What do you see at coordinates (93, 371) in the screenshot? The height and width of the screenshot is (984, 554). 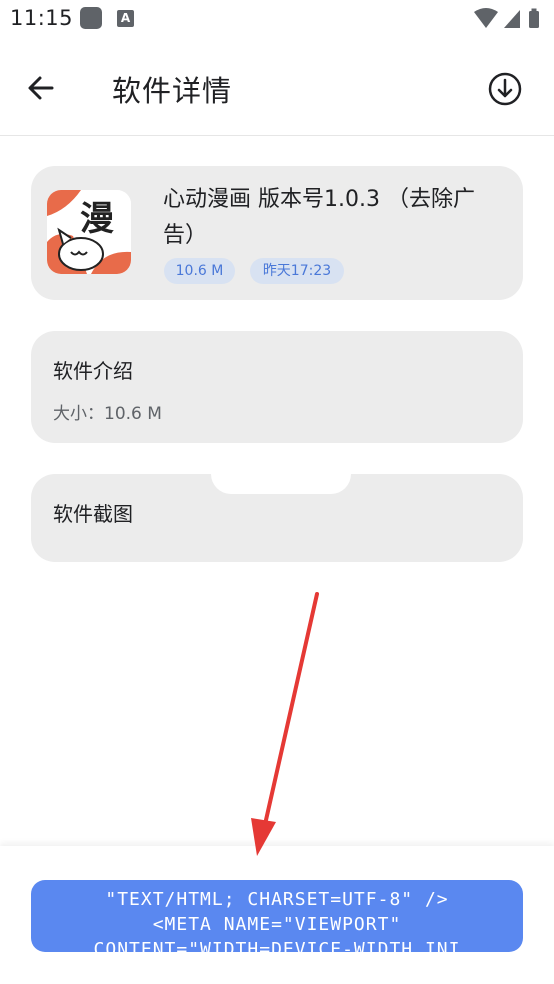 I see `intro-heading: 软件介绍` at bounding box center [93, 371].